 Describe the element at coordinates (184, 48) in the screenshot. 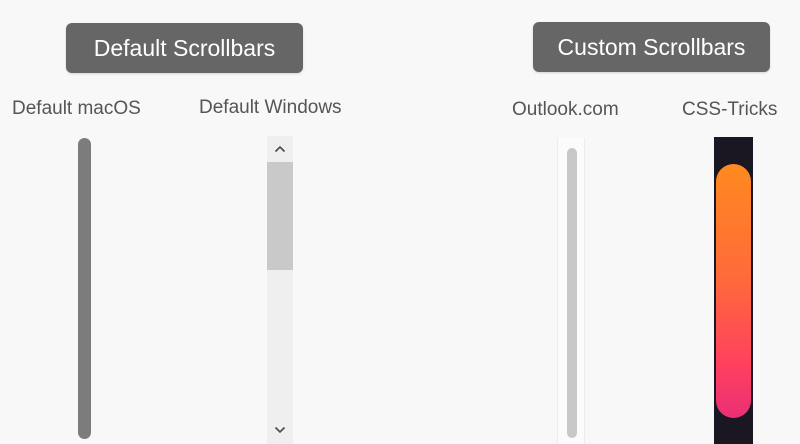

I see `default-scrollbars-heading: Default Scrollbars` at that location.